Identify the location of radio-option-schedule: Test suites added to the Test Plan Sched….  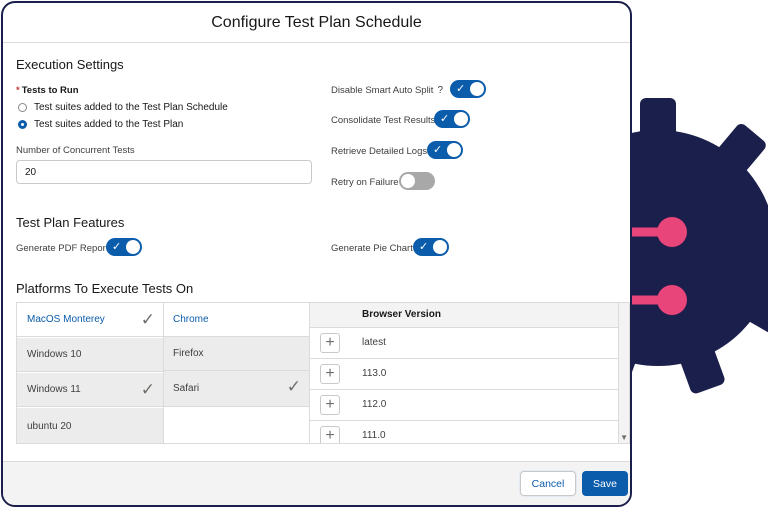
(123, 107).